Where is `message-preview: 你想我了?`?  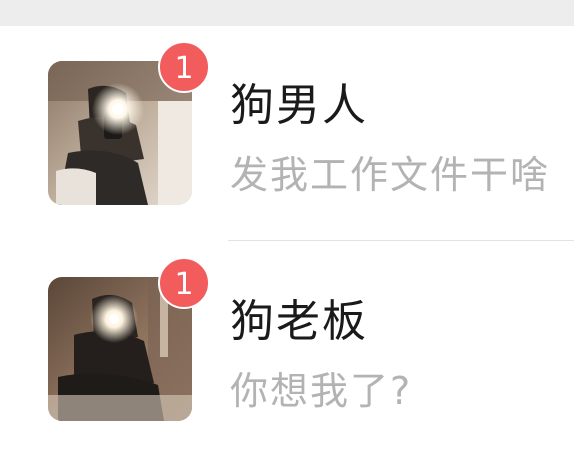 message-preview: 你想我了? is located at coordinates (321, 391).